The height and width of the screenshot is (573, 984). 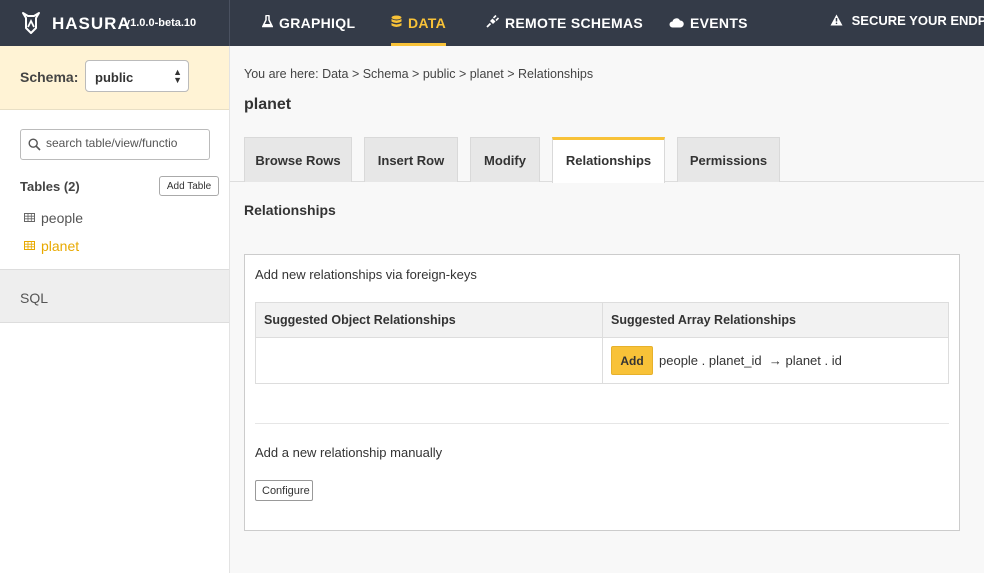 I want to click on table-name: people, so click(x=62, y=218).